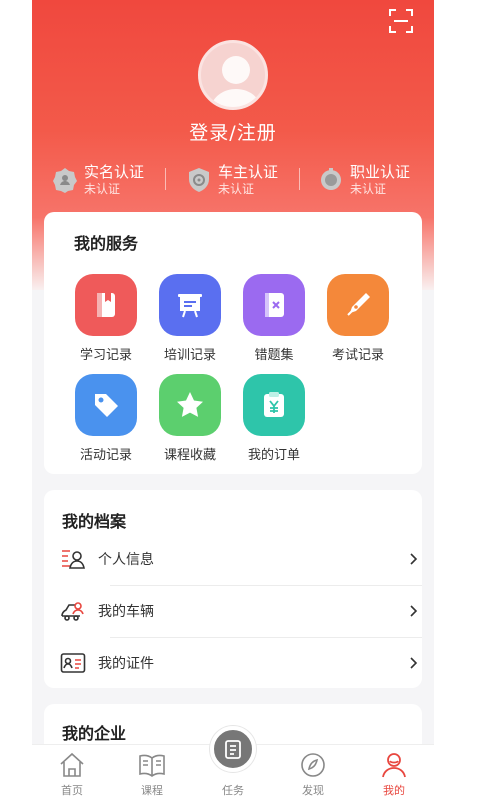 Image resolution: width=480 pixels, height=800 pixels. I want to click on service-label: 我的订单, so click(273, 455).